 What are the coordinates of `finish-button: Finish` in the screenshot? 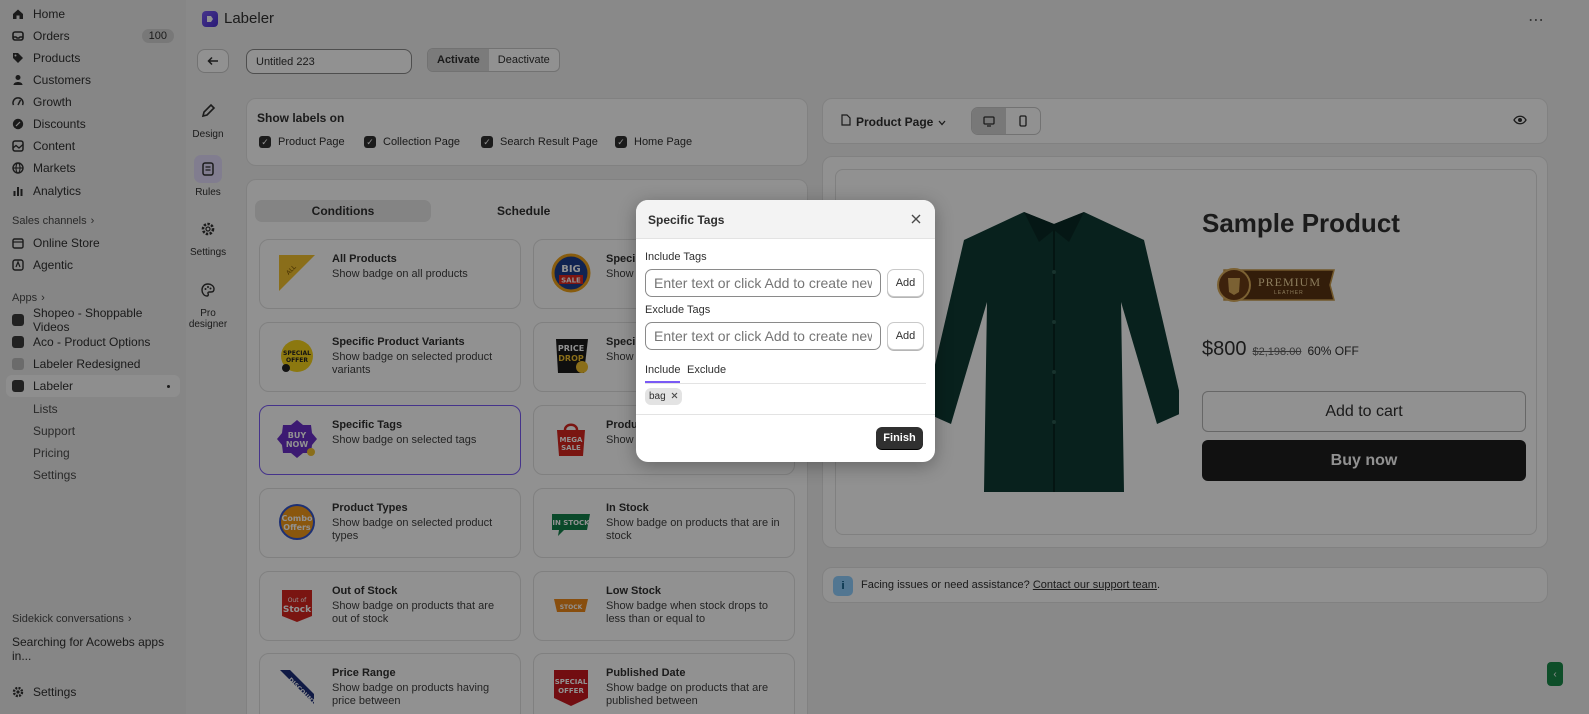 It's located at (899, 438).